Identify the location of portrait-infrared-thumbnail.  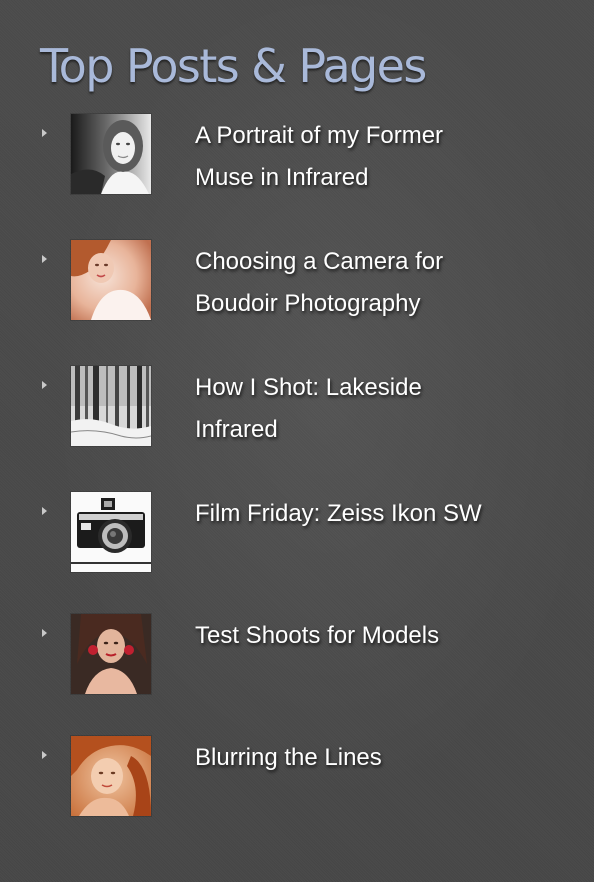
(111, 154).